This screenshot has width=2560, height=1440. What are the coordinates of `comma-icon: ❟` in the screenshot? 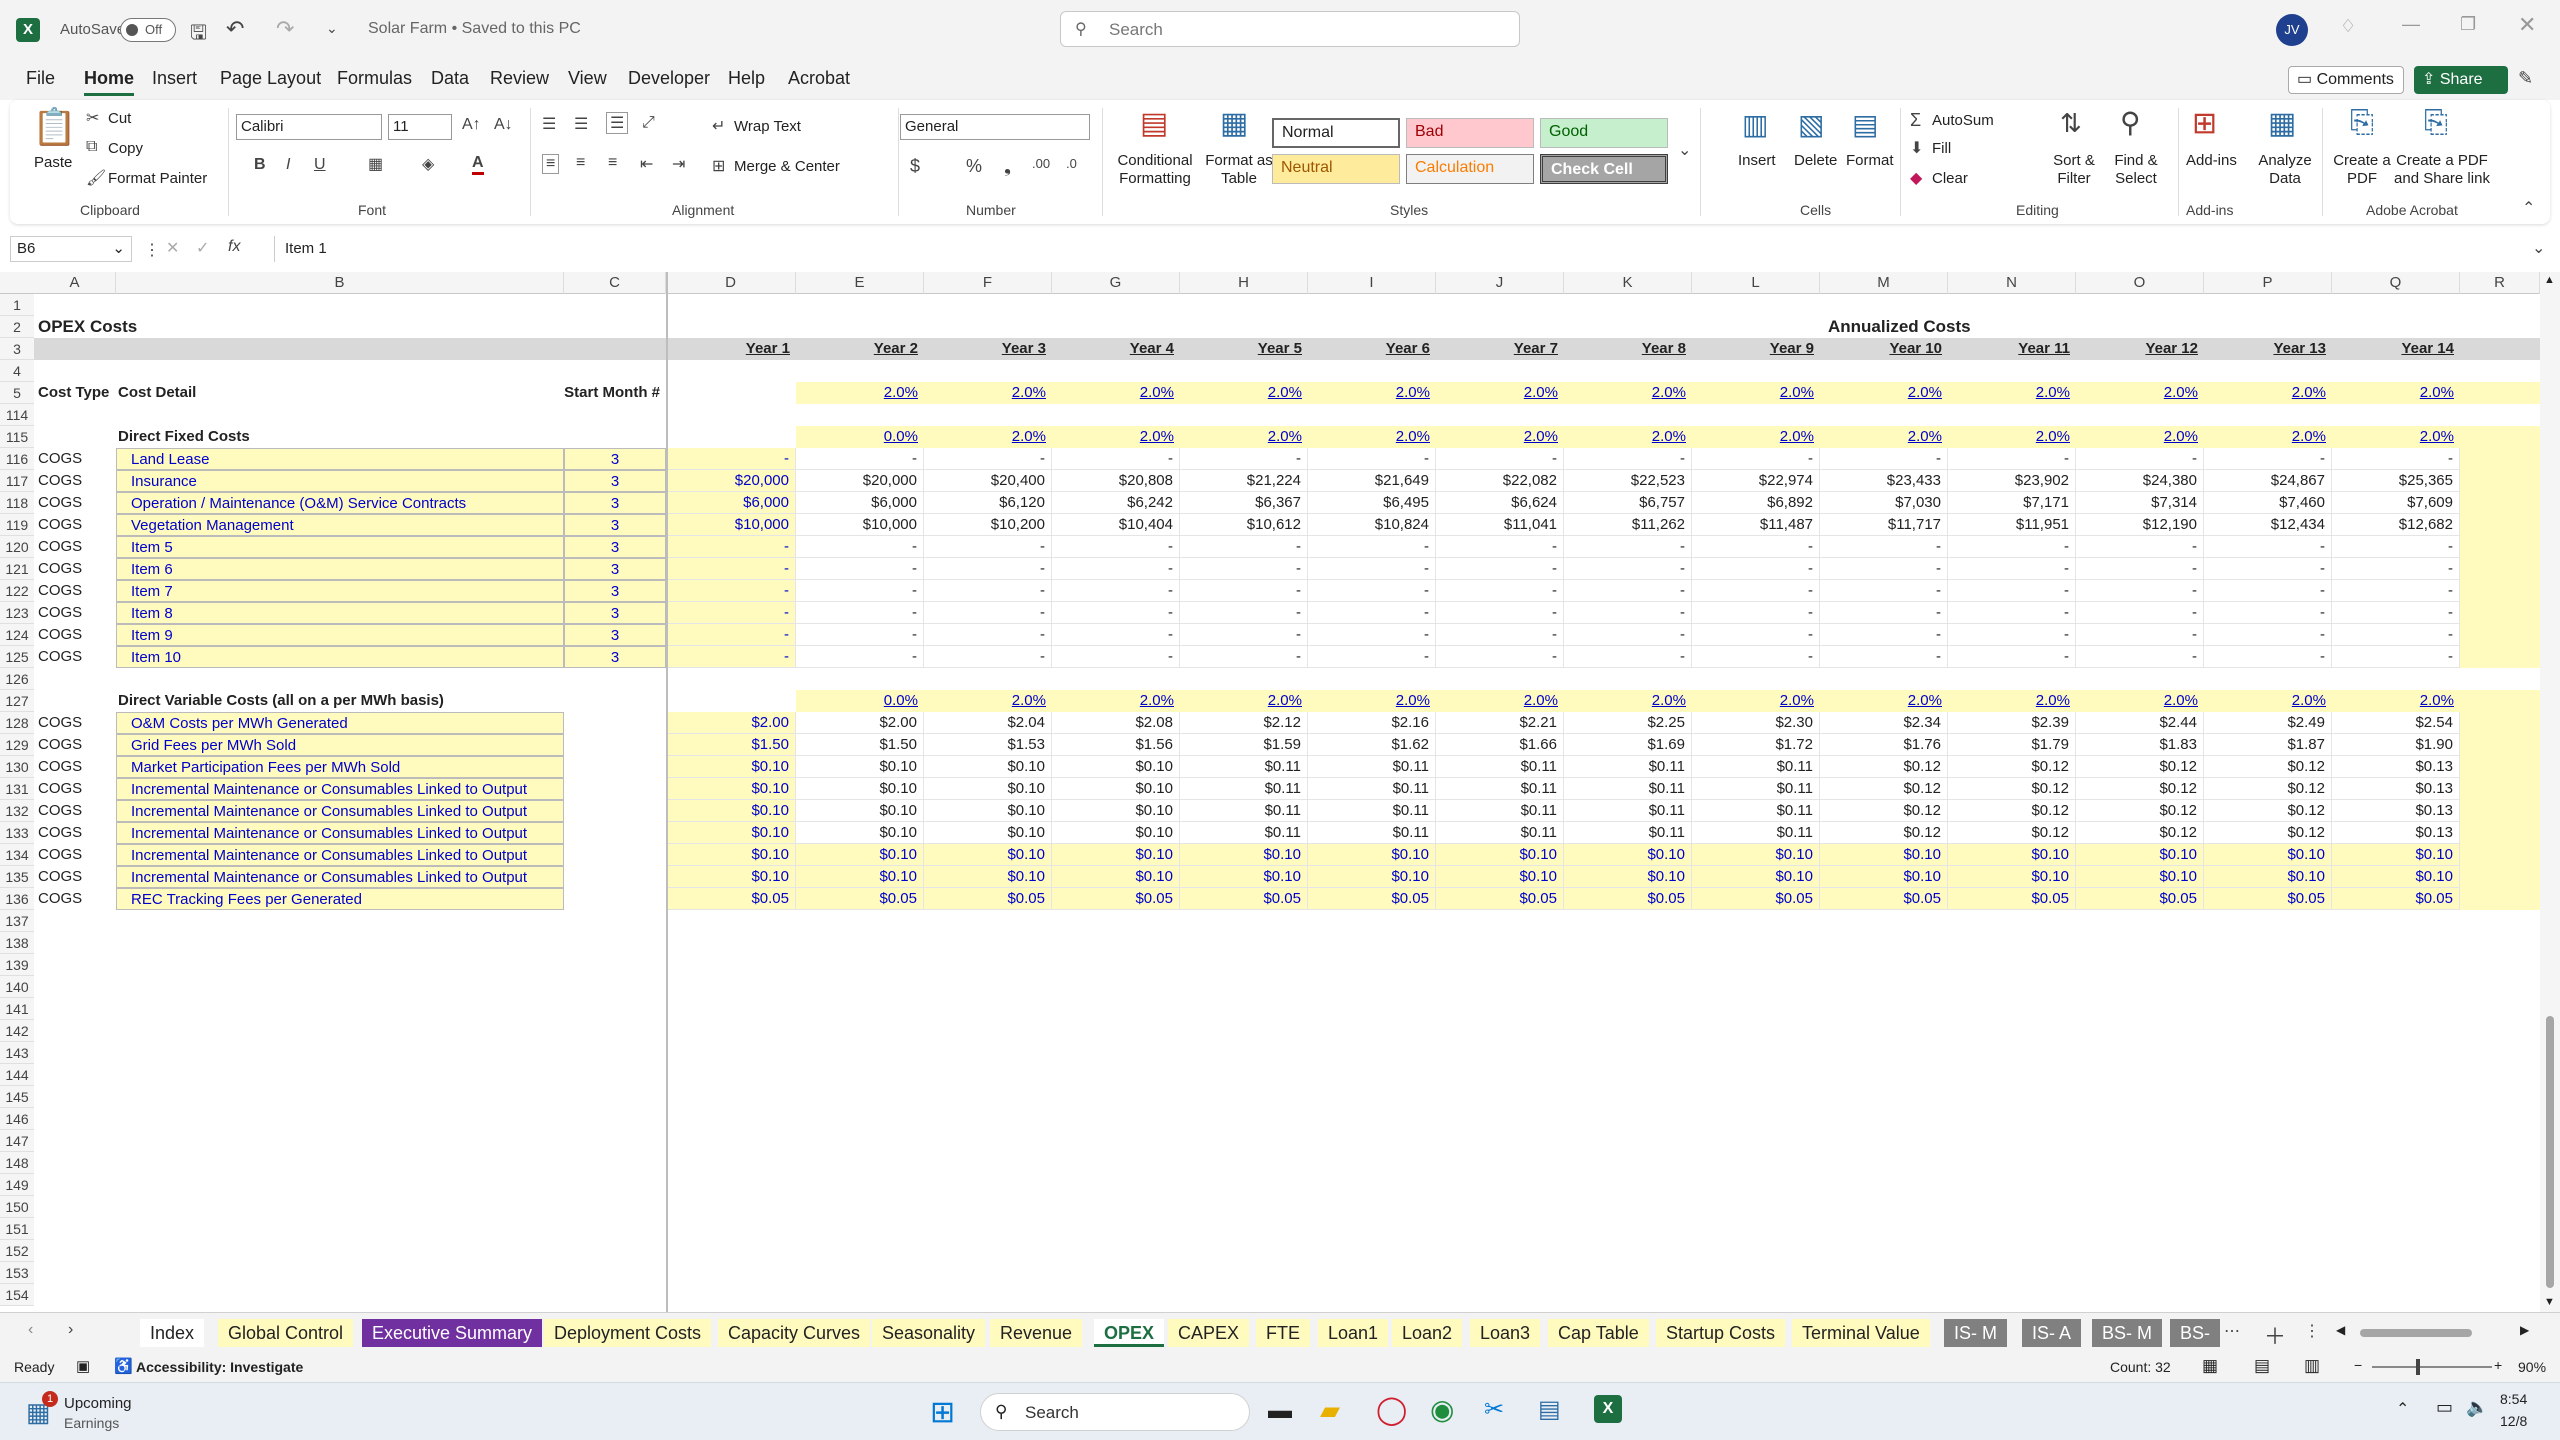 It's located at (1007, 166).